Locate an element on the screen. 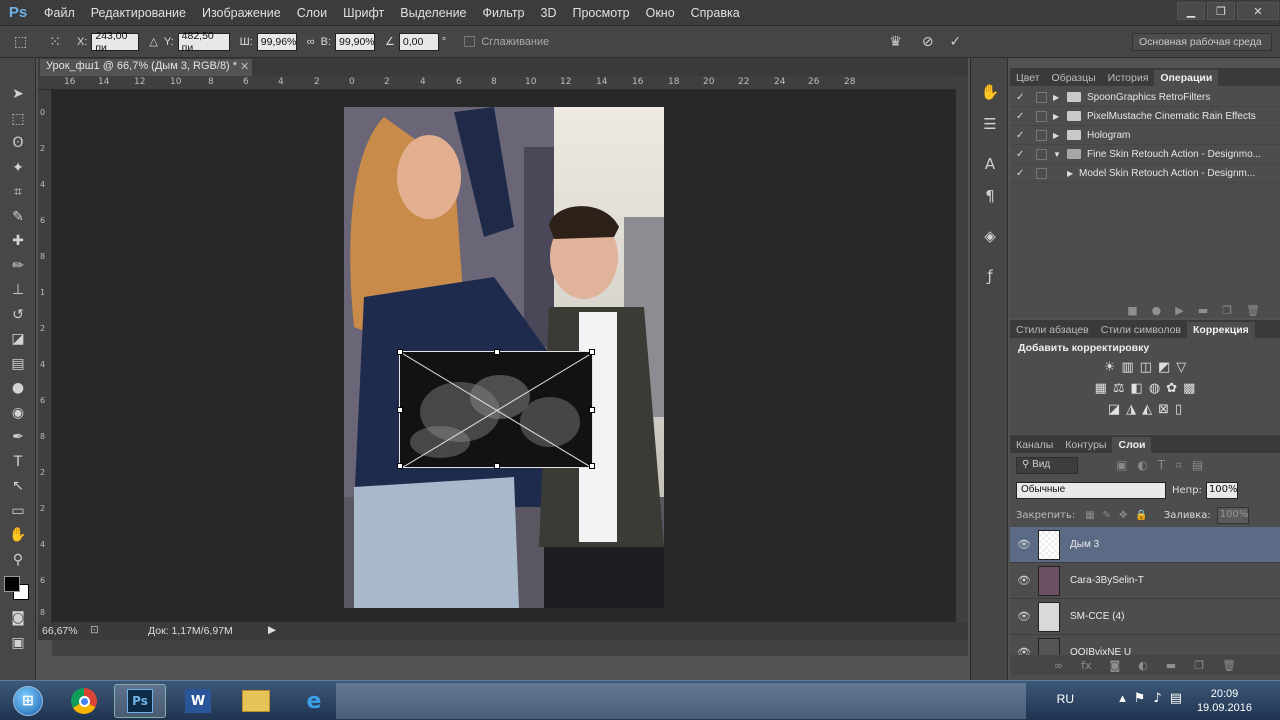 The width and height of the screenshot is (1280, 720). y-input: 482,50 пи is located at coordinates (203, 42).